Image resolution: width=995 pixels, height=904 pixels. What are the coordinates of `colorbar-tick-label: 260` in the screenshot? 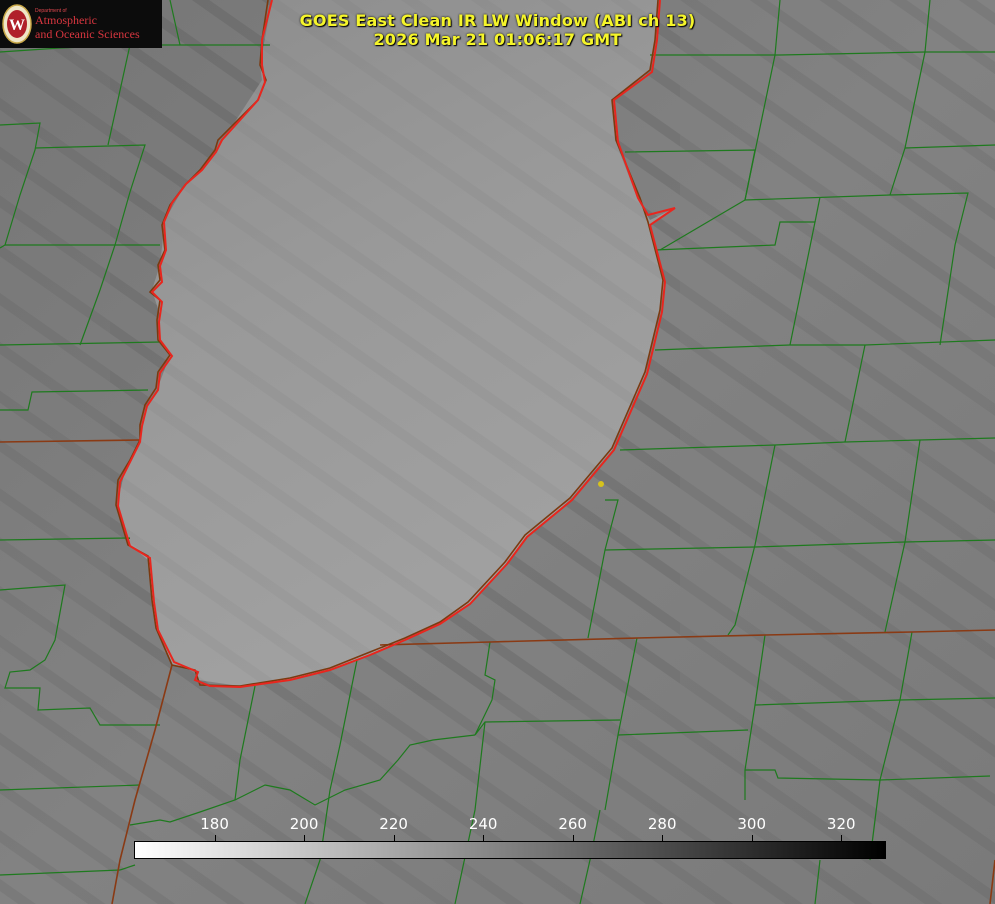 It's located at (572, 824).